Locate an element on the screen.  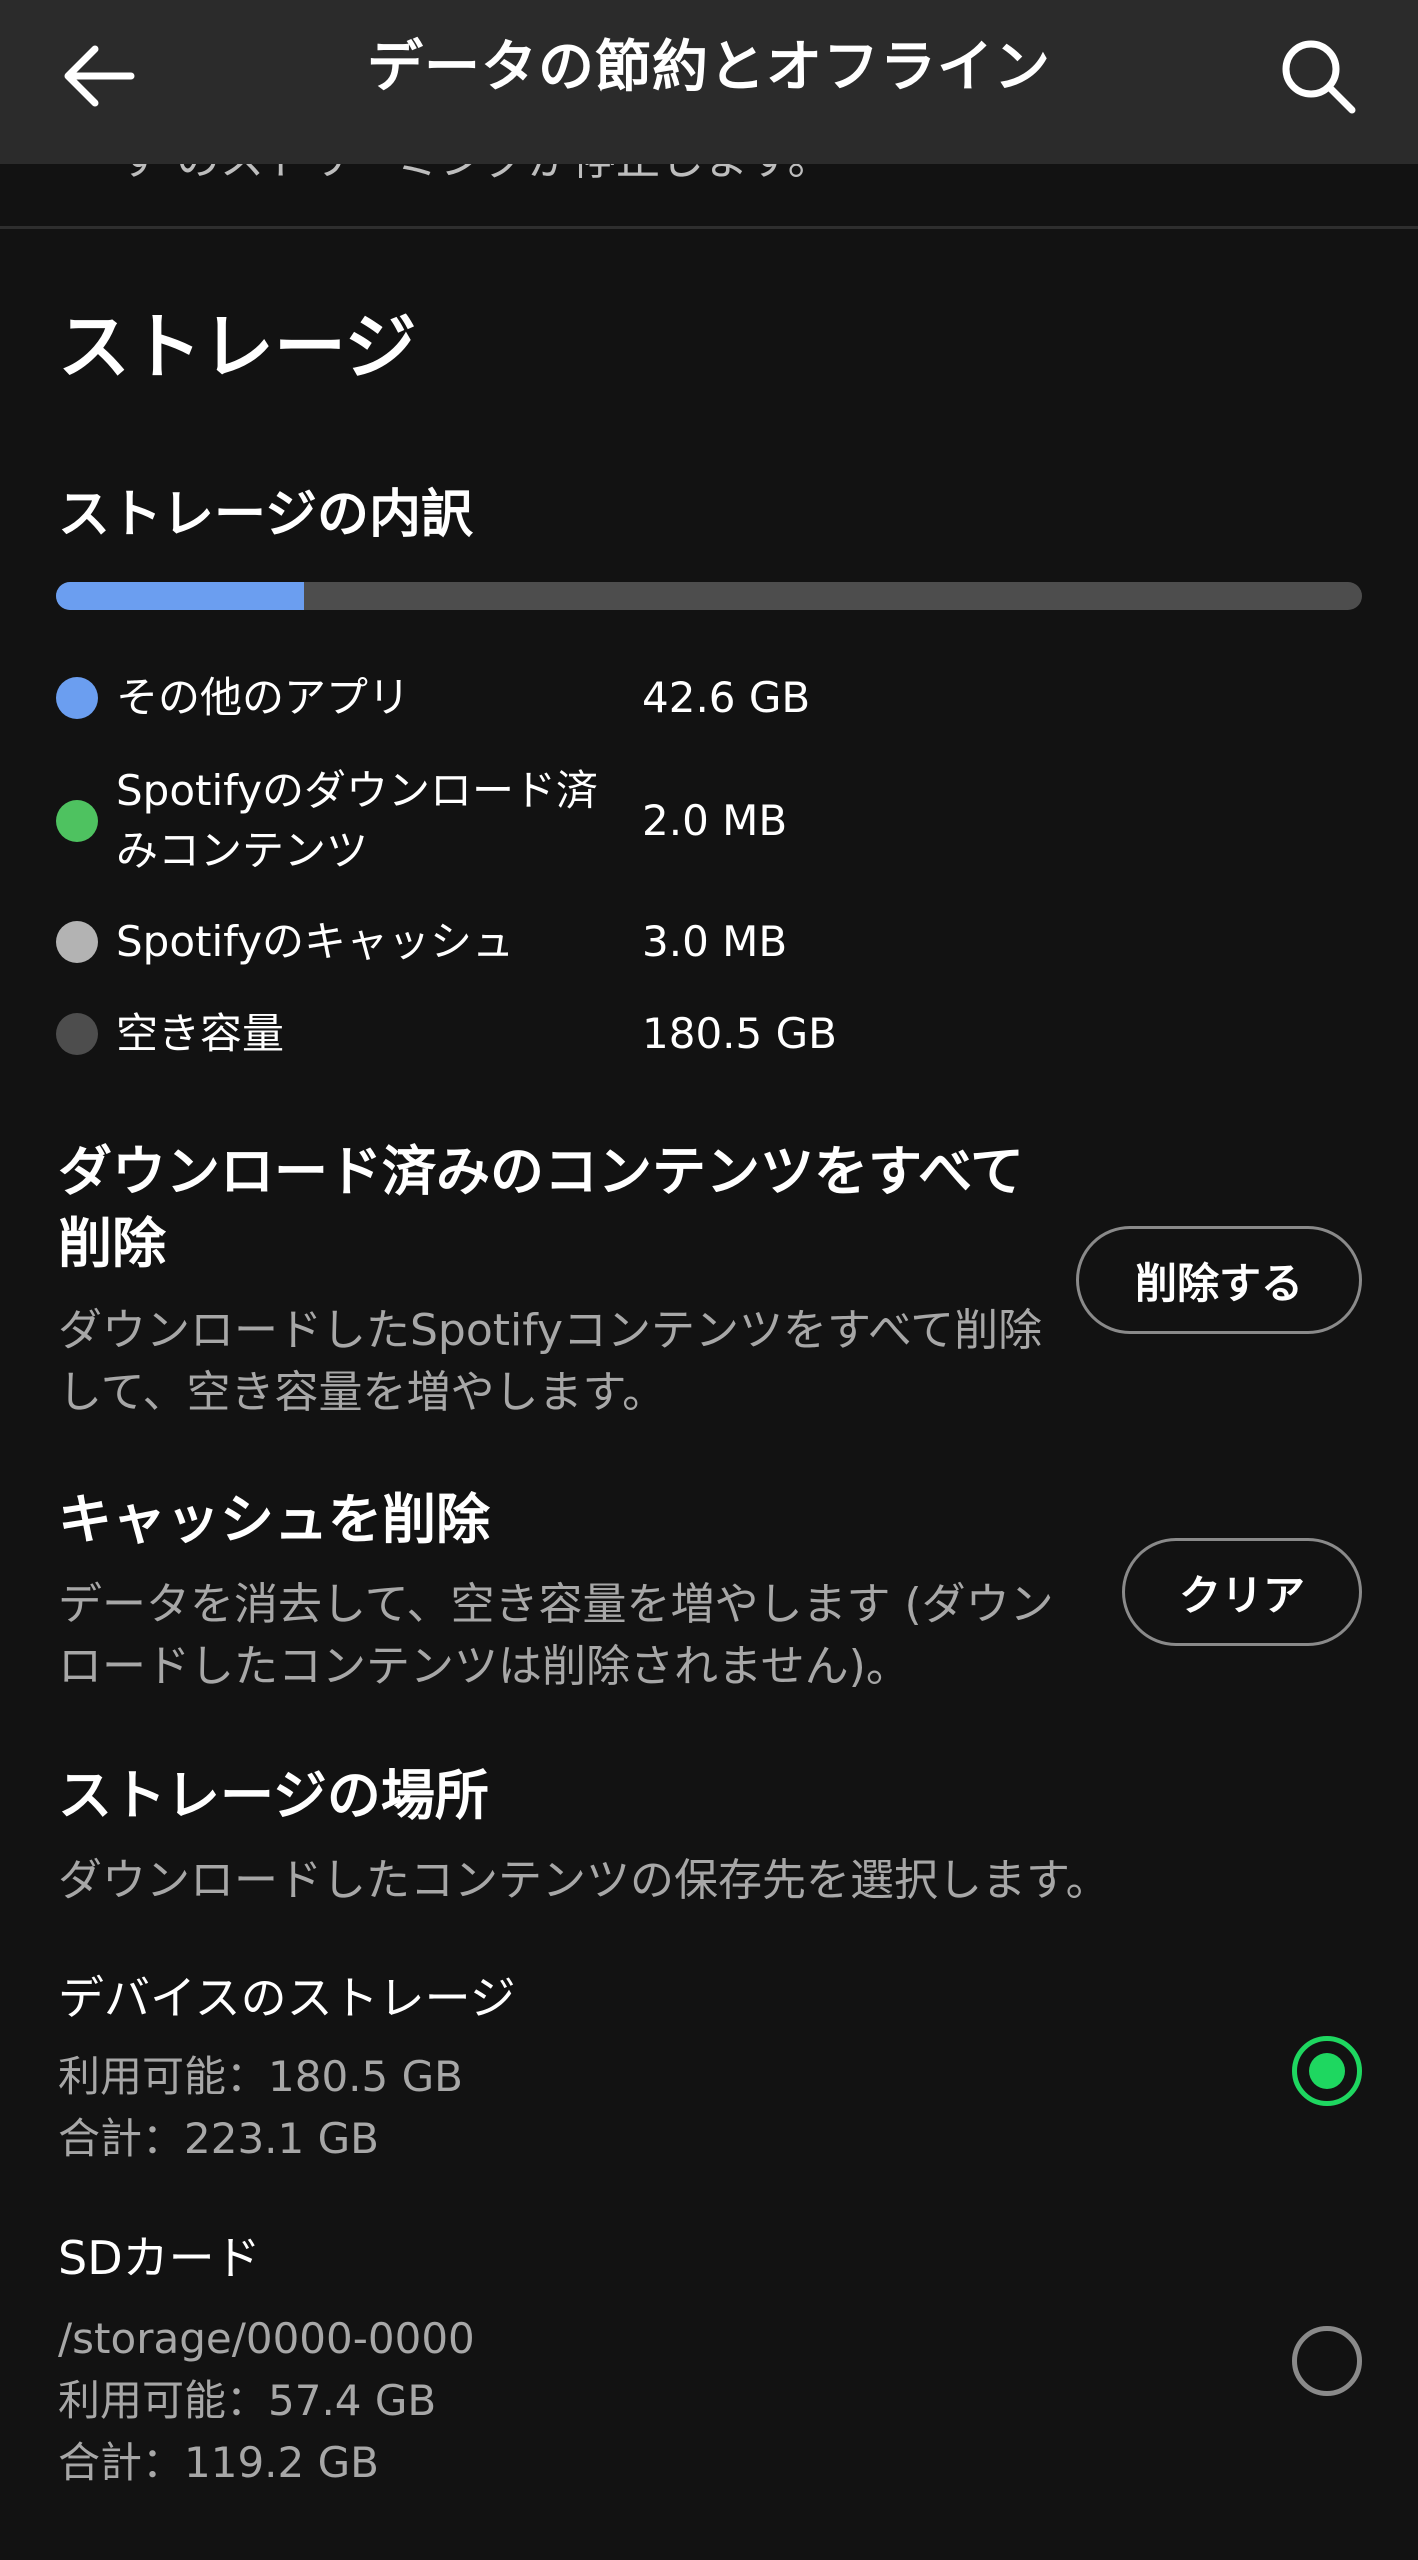
legend-label: Spotifyのキャッシュ is located at coordinates (315, 941).